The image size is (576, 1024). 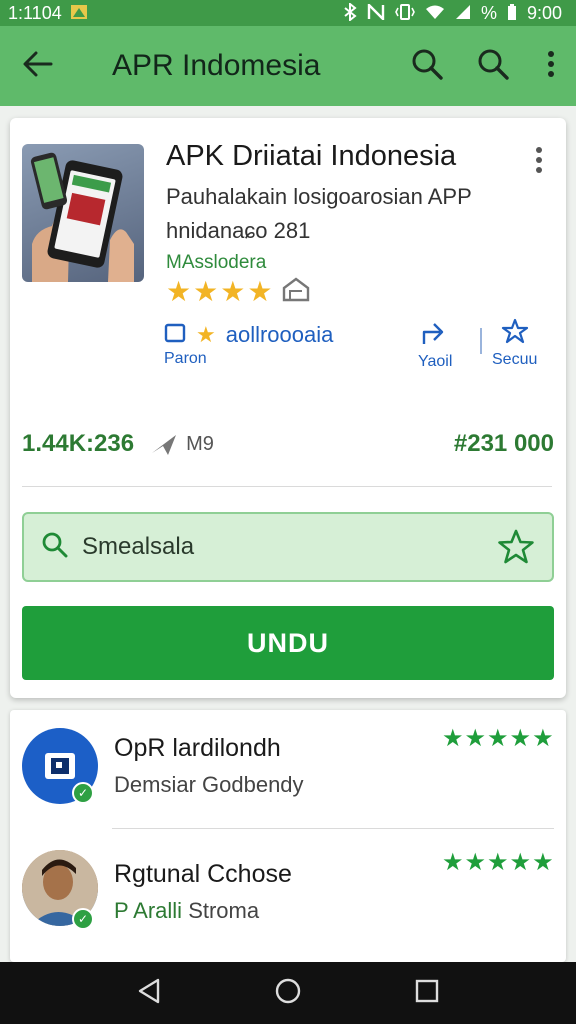 What do you see at coordinates (79, 13) in the screenshot?
I see `notification-icon` at bounding box center [79, 13].